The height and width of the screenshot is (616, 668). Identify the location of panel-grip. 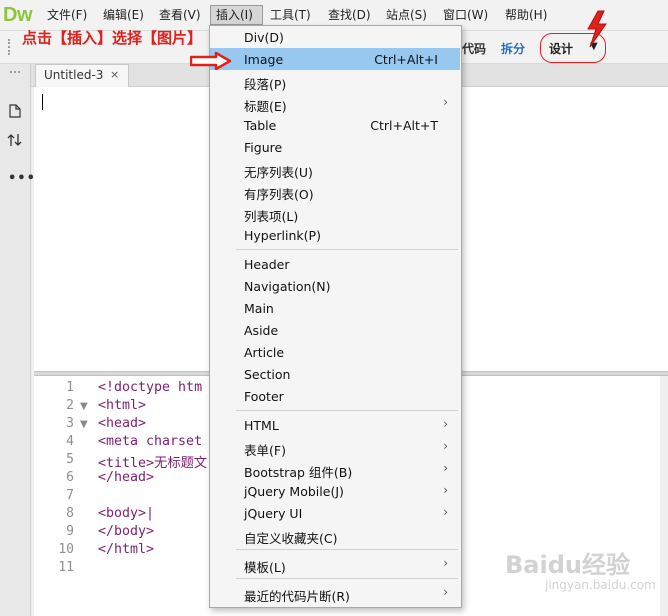
(15, 77).